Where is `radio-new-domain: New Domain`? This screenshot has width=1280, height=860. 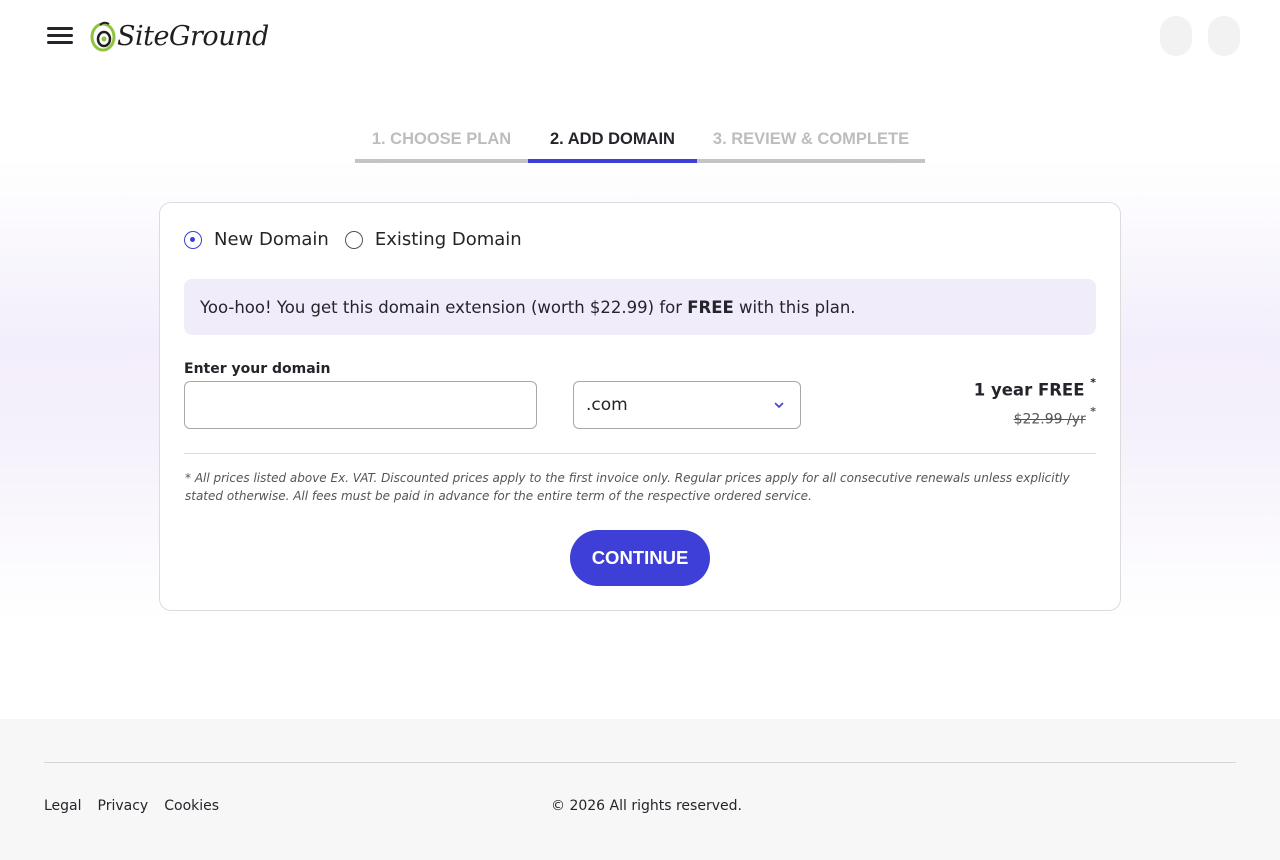
radio-new-domain: New Domain is located at coordinates (256, 239).